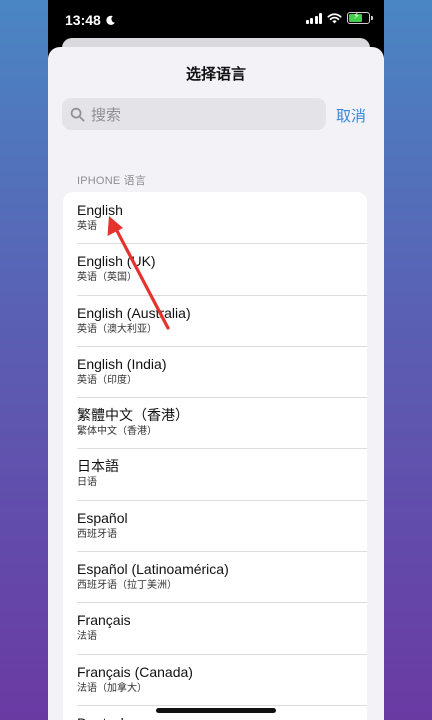  I want to click on language-row: English (UK) 英语（英国）, so click(215, 268).